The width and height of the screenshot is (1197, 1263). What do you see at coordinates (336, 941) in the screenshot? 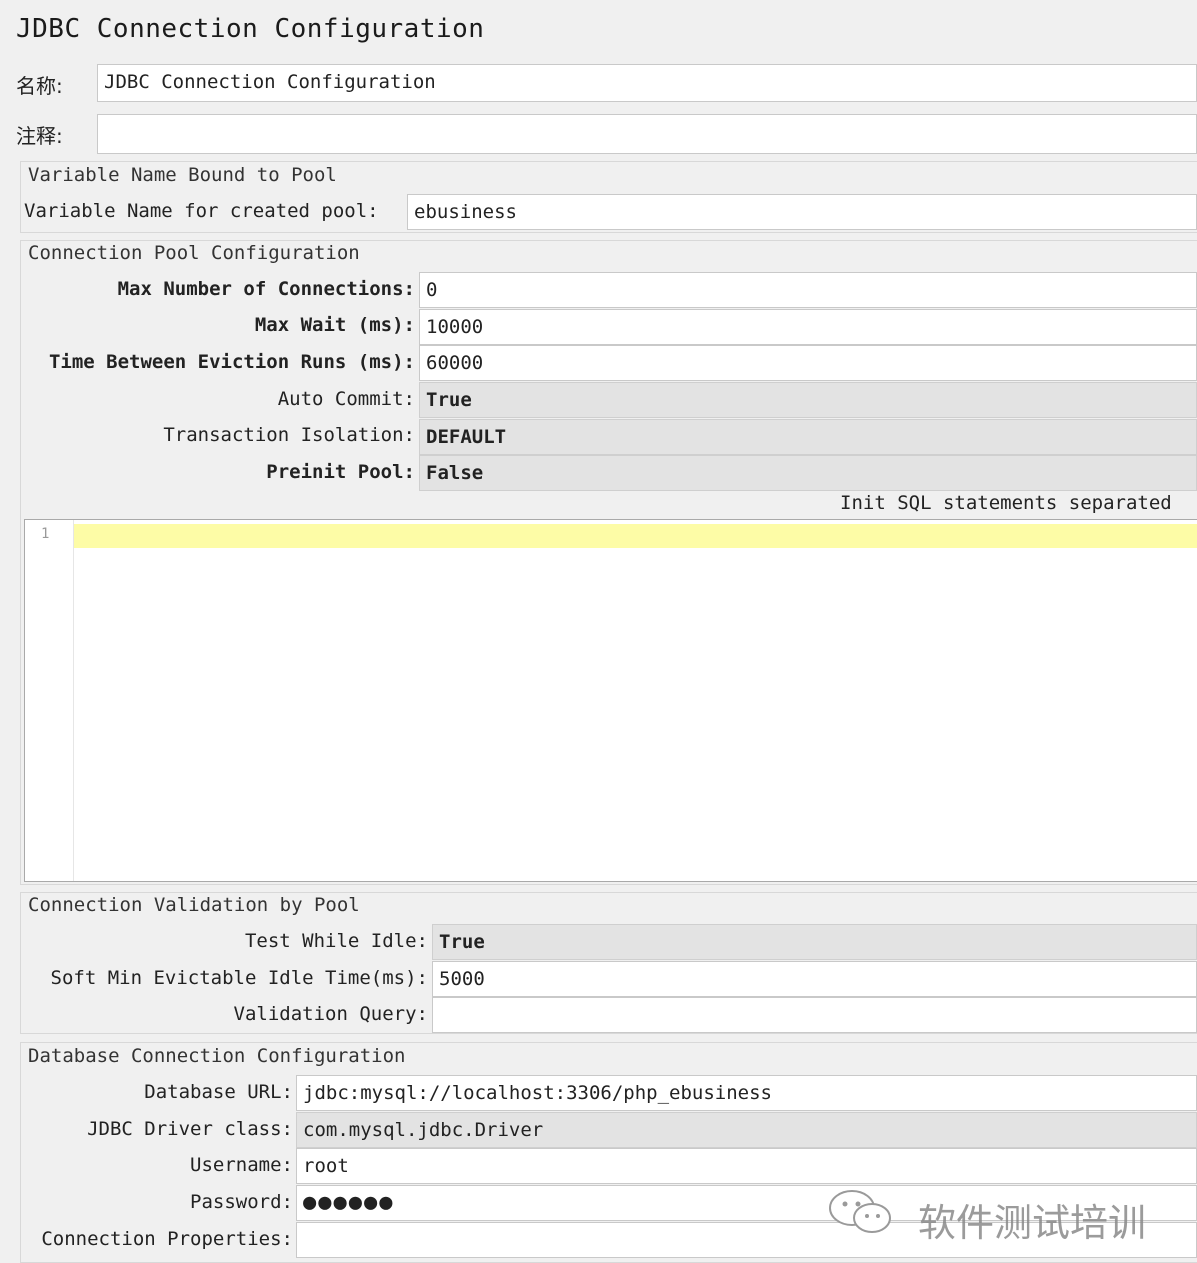
I see `test-while-idle-label: Test While Idle:` at bounding box center [336, 941].